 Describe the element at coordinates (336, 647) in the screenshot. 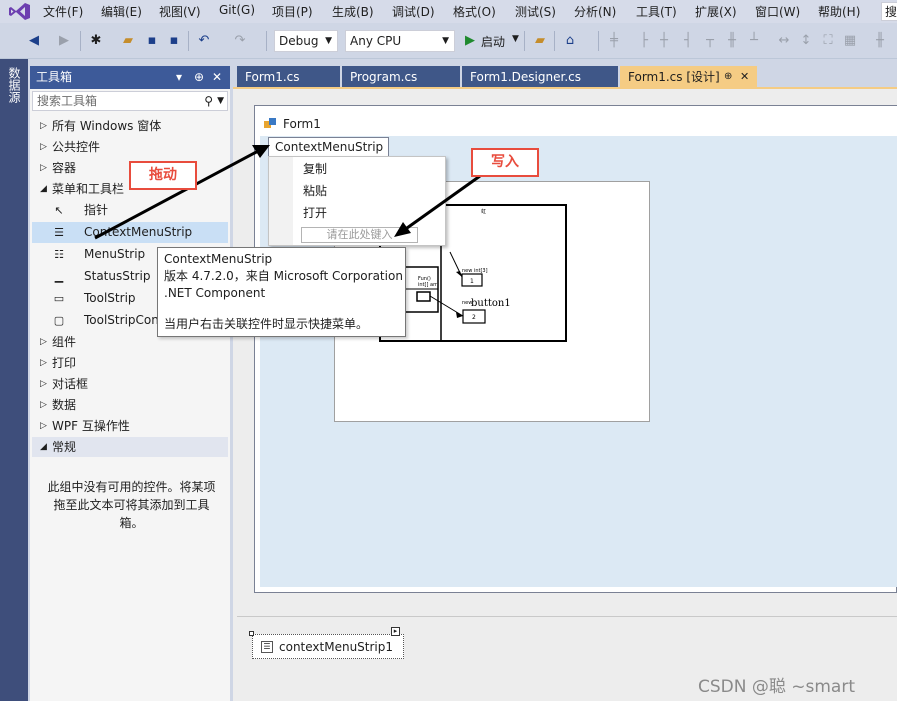

I see `tray-item-label: contextMenuStrip1` at that location.